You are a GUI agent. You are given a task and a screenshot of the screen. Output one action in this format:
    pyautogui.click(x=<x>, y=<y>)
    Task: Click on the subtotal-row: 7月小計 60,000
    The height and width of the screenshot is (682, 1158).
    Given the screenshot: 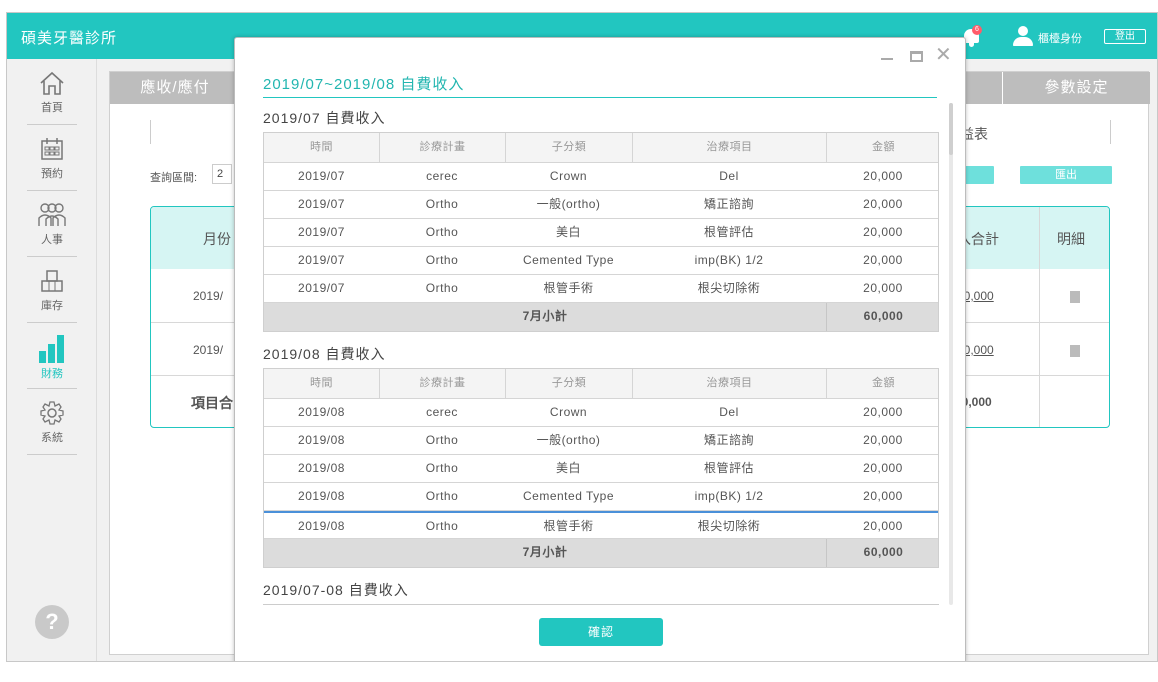 What is the action you would take?
    pyautogui.click(x=601, y=553)
    